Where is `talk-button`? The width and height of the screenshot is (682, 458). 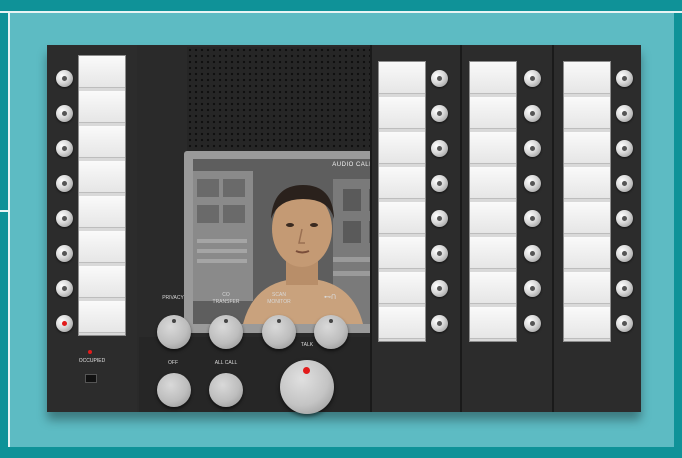
talk-button is located at coordinates (307, 387).